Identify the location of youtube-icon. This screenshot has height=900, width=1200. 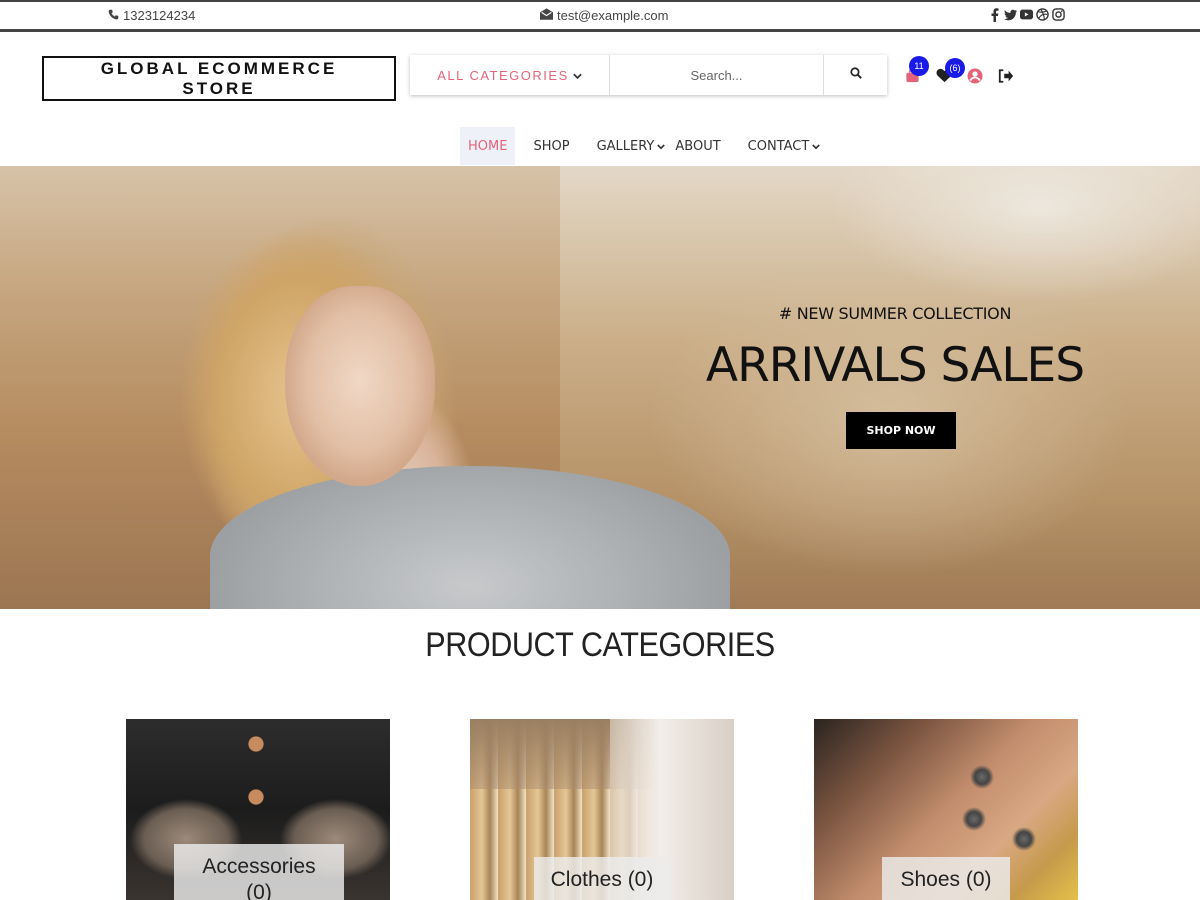
(1026, 14).